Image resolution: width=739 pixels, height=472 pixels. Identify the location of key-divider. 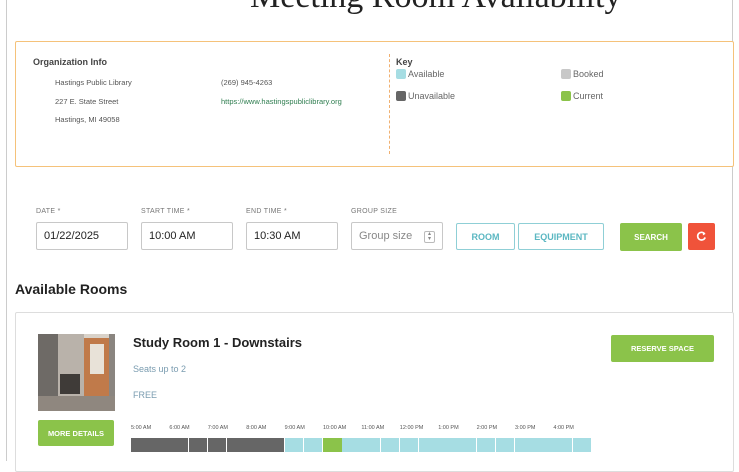
(389, 104).